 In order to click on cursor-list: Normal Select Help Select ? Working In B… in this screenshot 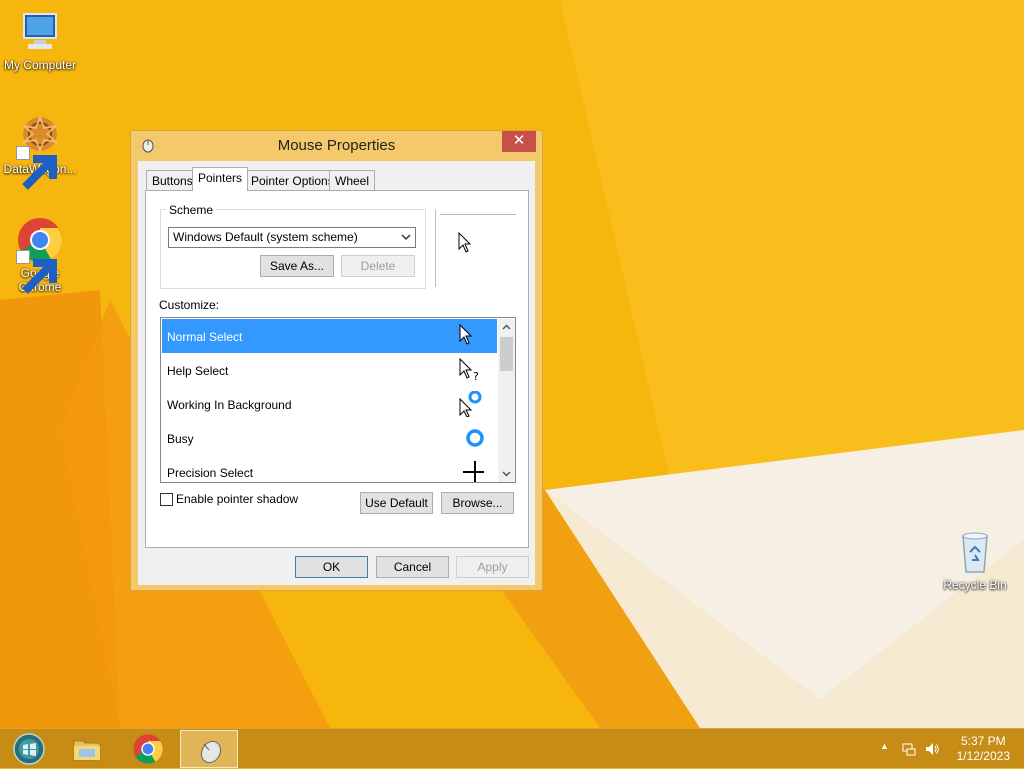, I will do `click(338, 400)`.